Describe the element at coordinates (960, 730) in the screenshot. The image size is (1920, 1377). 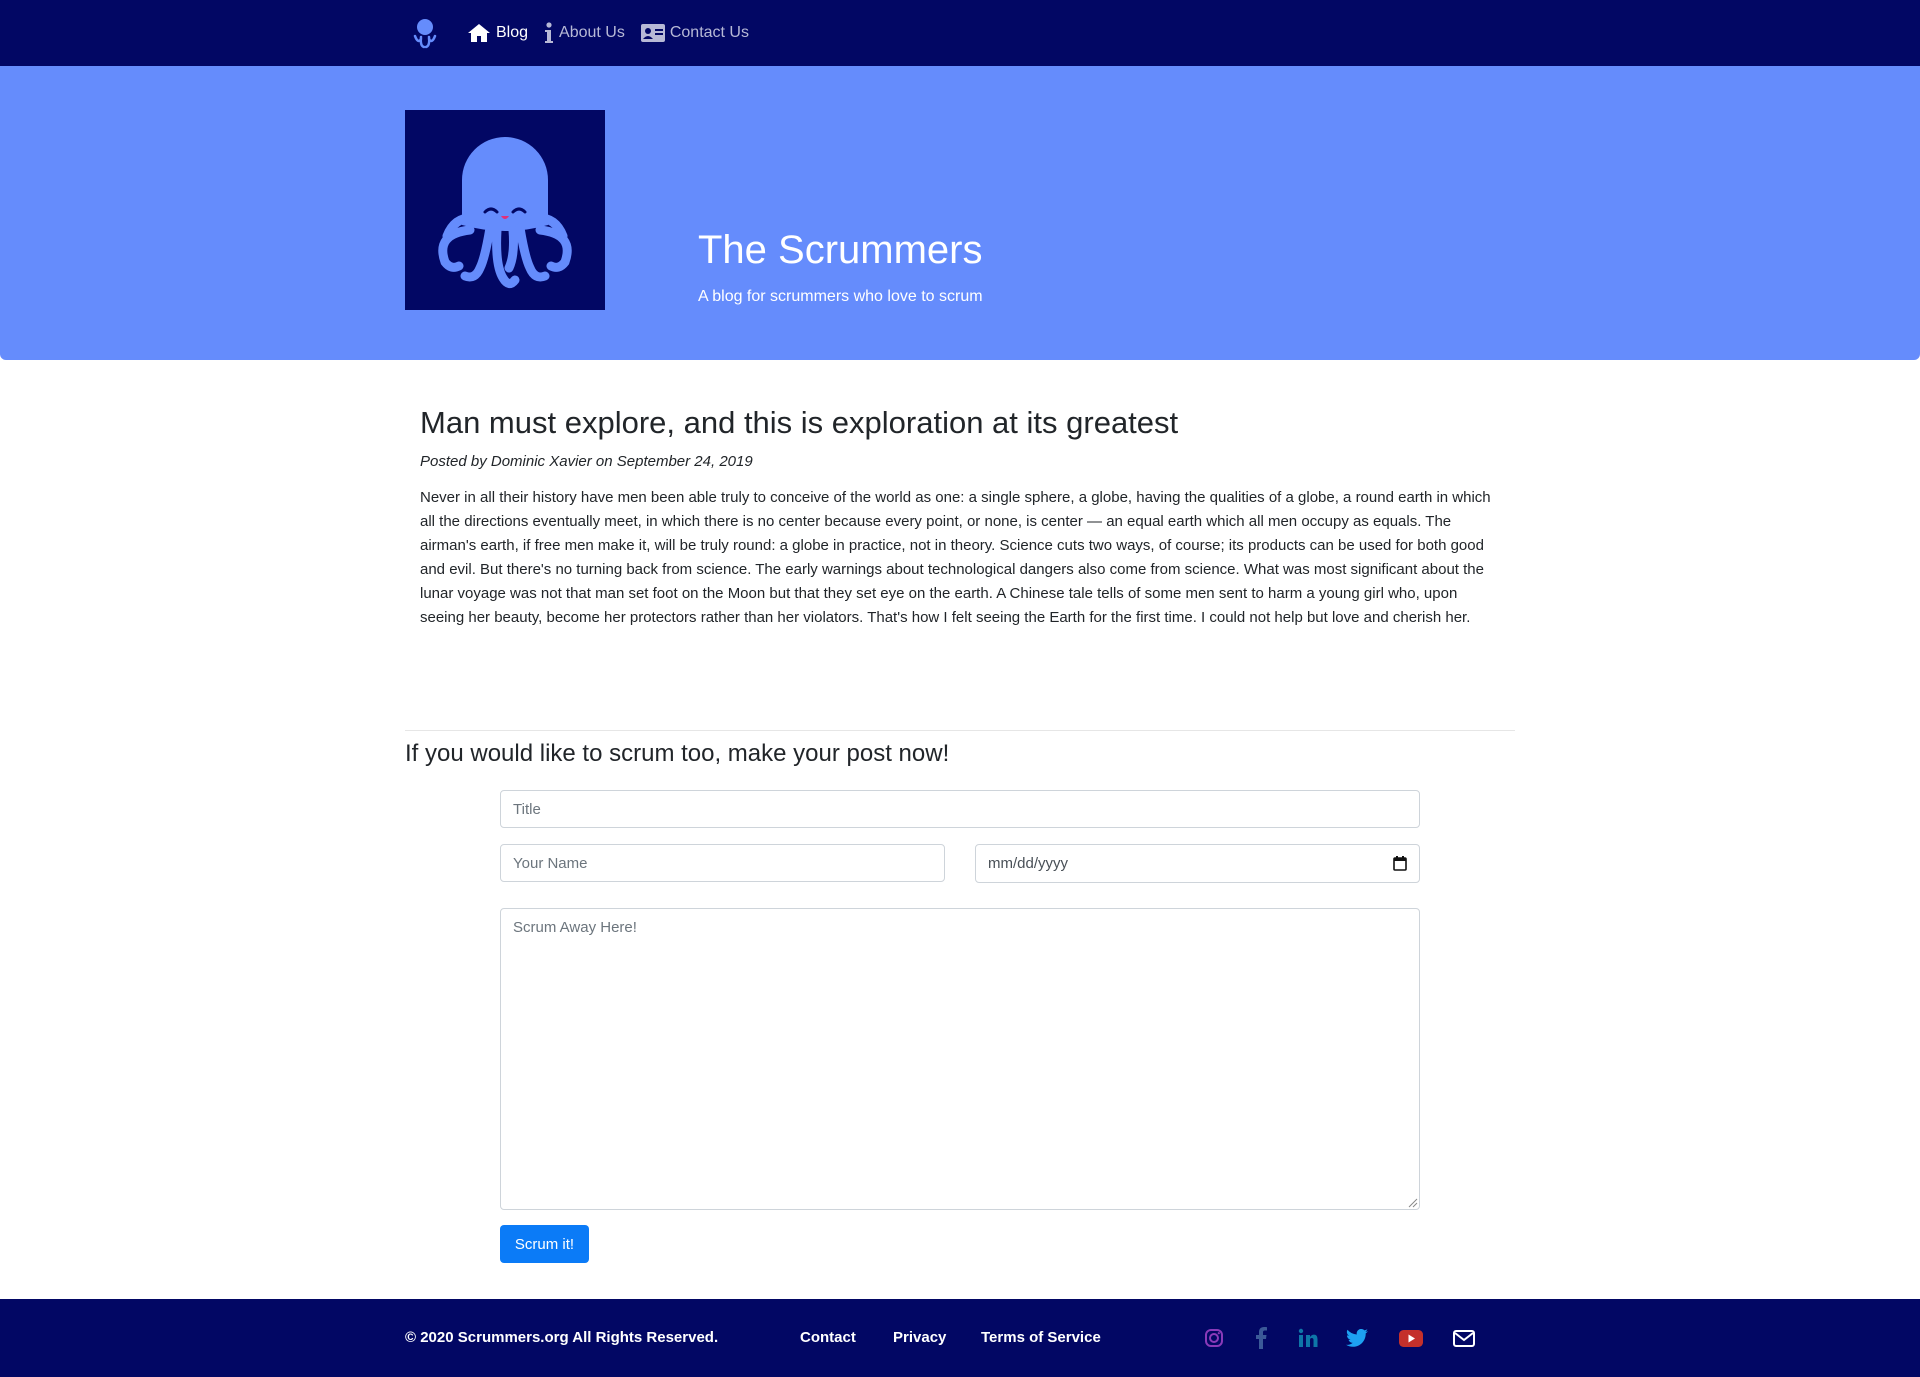
I see `section-divider` at that location.